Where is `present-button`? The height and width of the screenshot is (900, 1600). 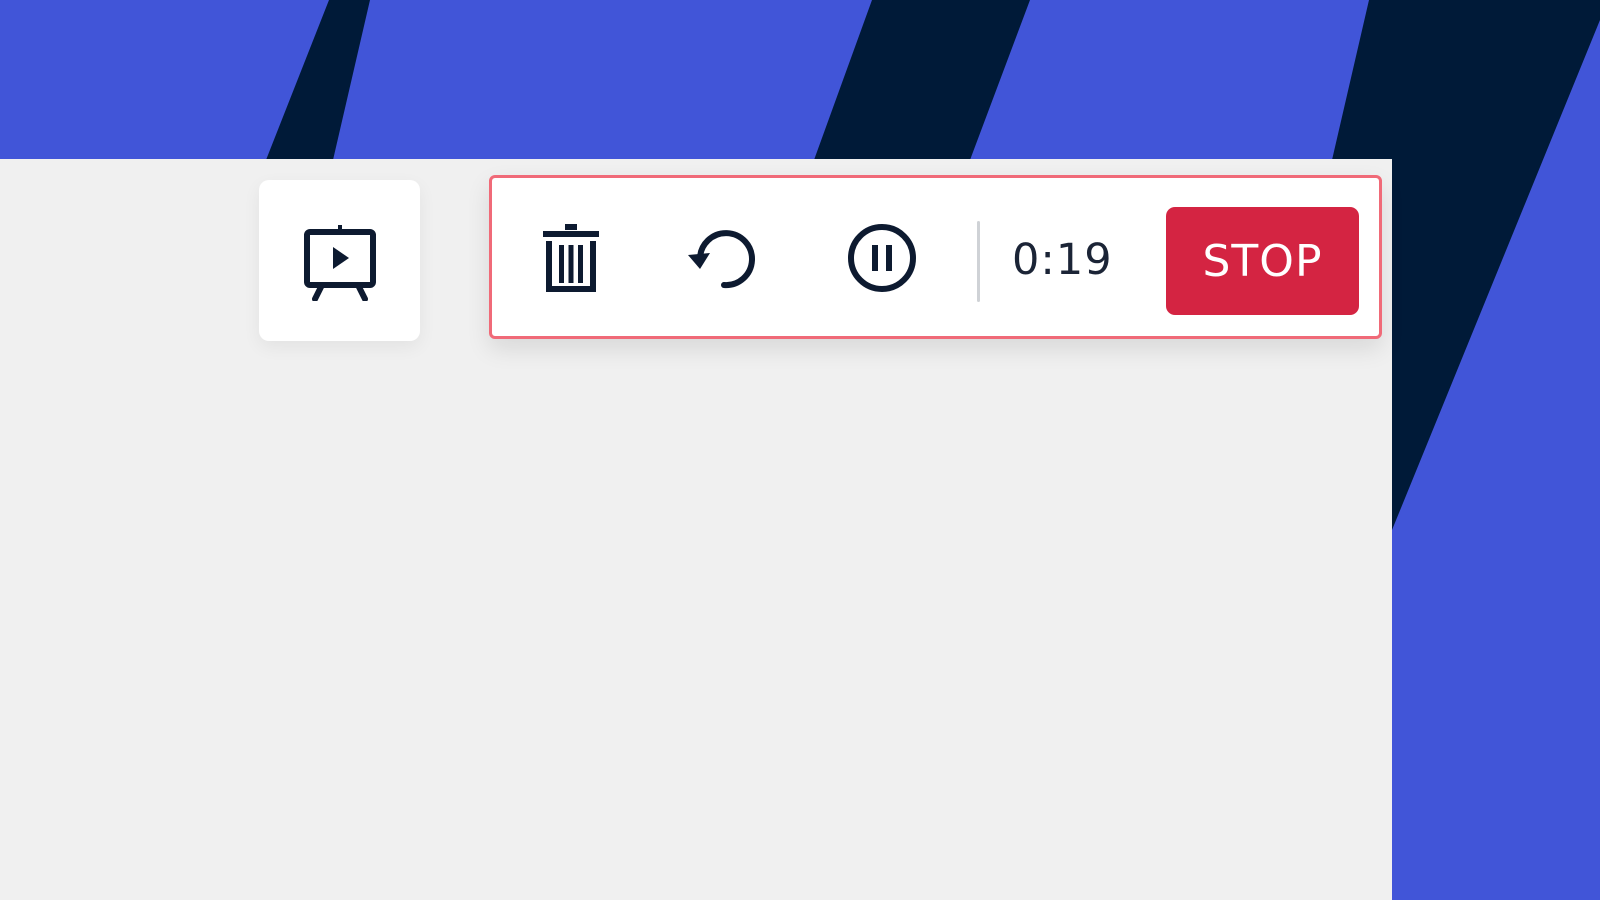
present-button is located at coordinates (339, 260).